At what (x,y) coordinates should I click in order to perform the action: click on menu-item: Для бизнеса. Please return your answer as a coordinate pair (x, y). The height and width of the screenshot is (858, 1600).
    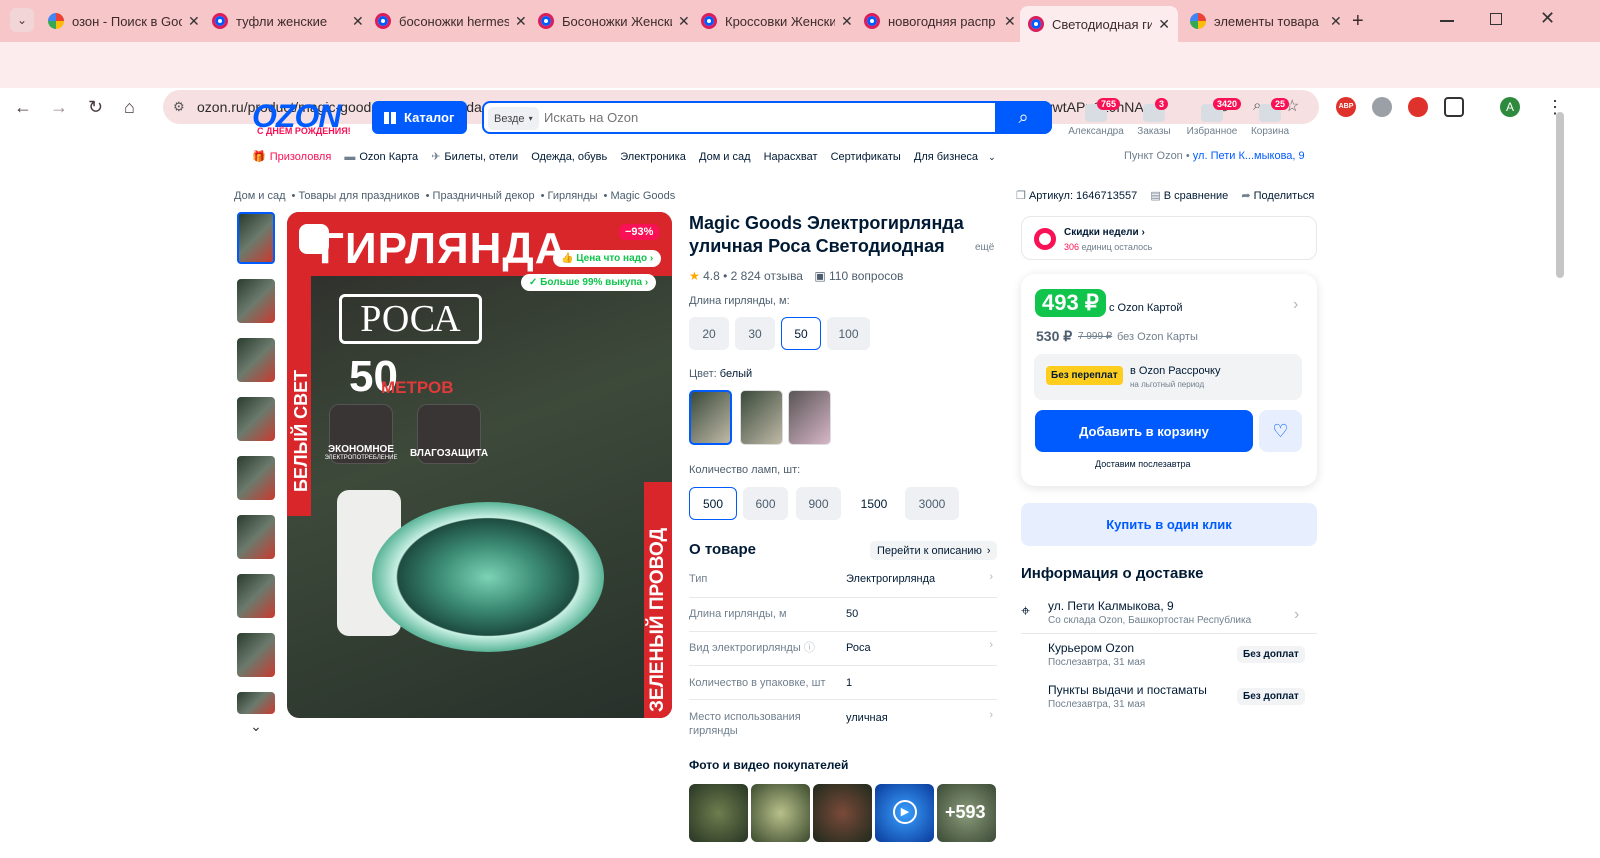
    Looking at the image, I should click on (946, 157).